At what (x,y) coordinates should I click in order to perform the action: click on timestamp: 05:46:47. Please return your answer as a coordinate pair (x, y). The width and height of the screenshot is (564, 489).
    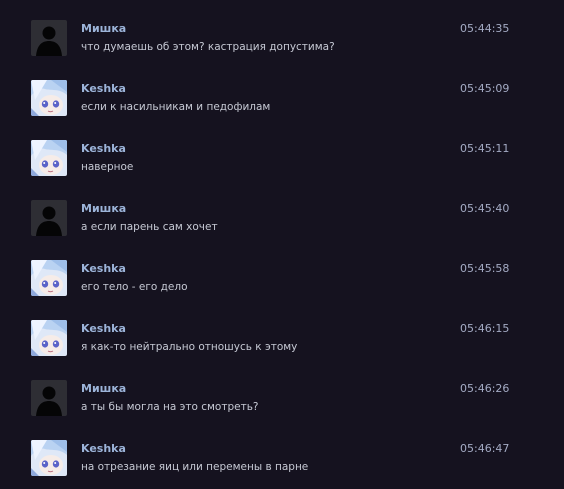
    Looking at the image, I should click on (485, 448).